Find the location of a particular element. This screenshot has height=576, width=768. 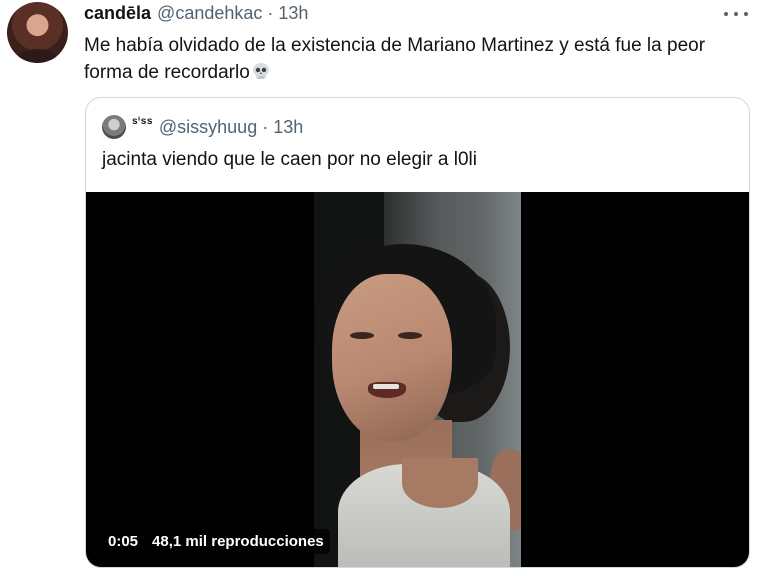

user-avatar is located at coordinates (37, 32).